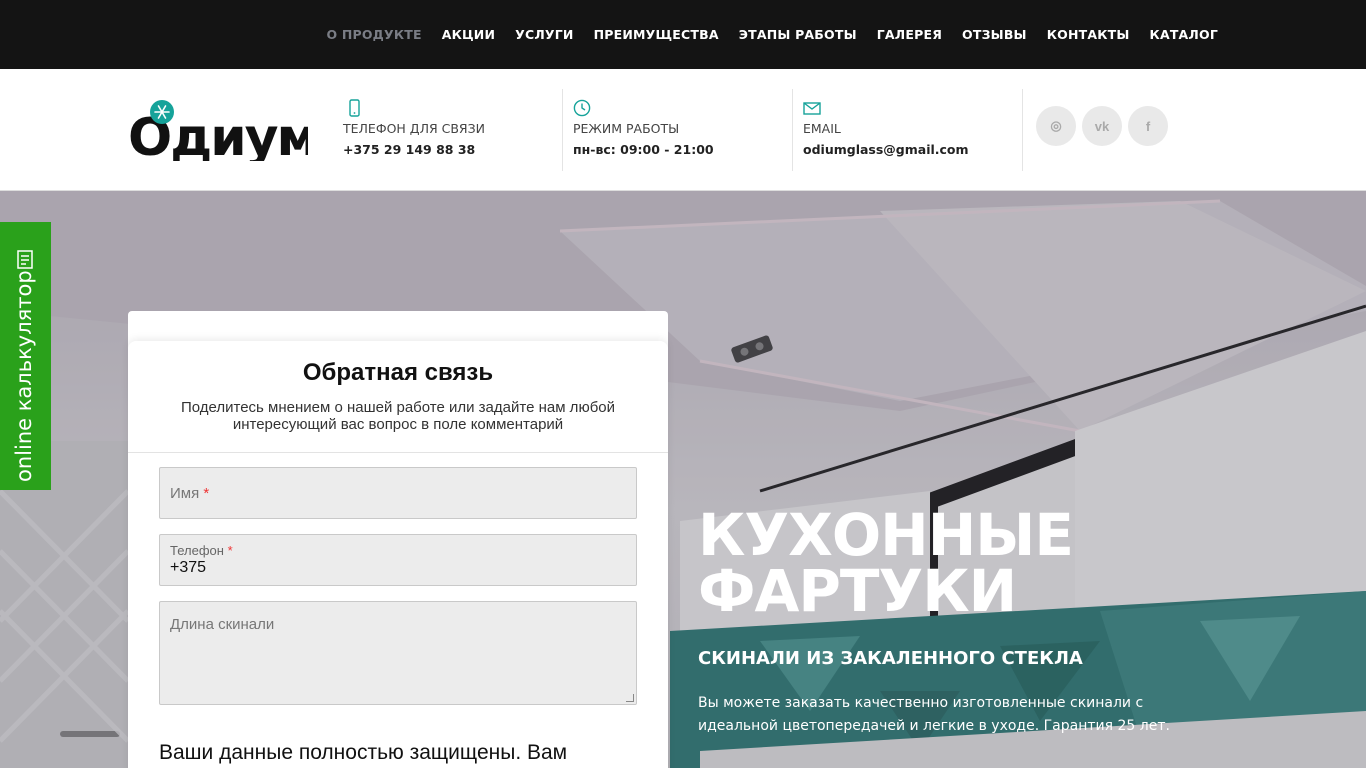 This screenshot has width=1366, height=768. Describe the element at coordinates (643, 149) in the screenshot. I see `hours-value: пн-вс: 09:00 - 21:00` at that location.